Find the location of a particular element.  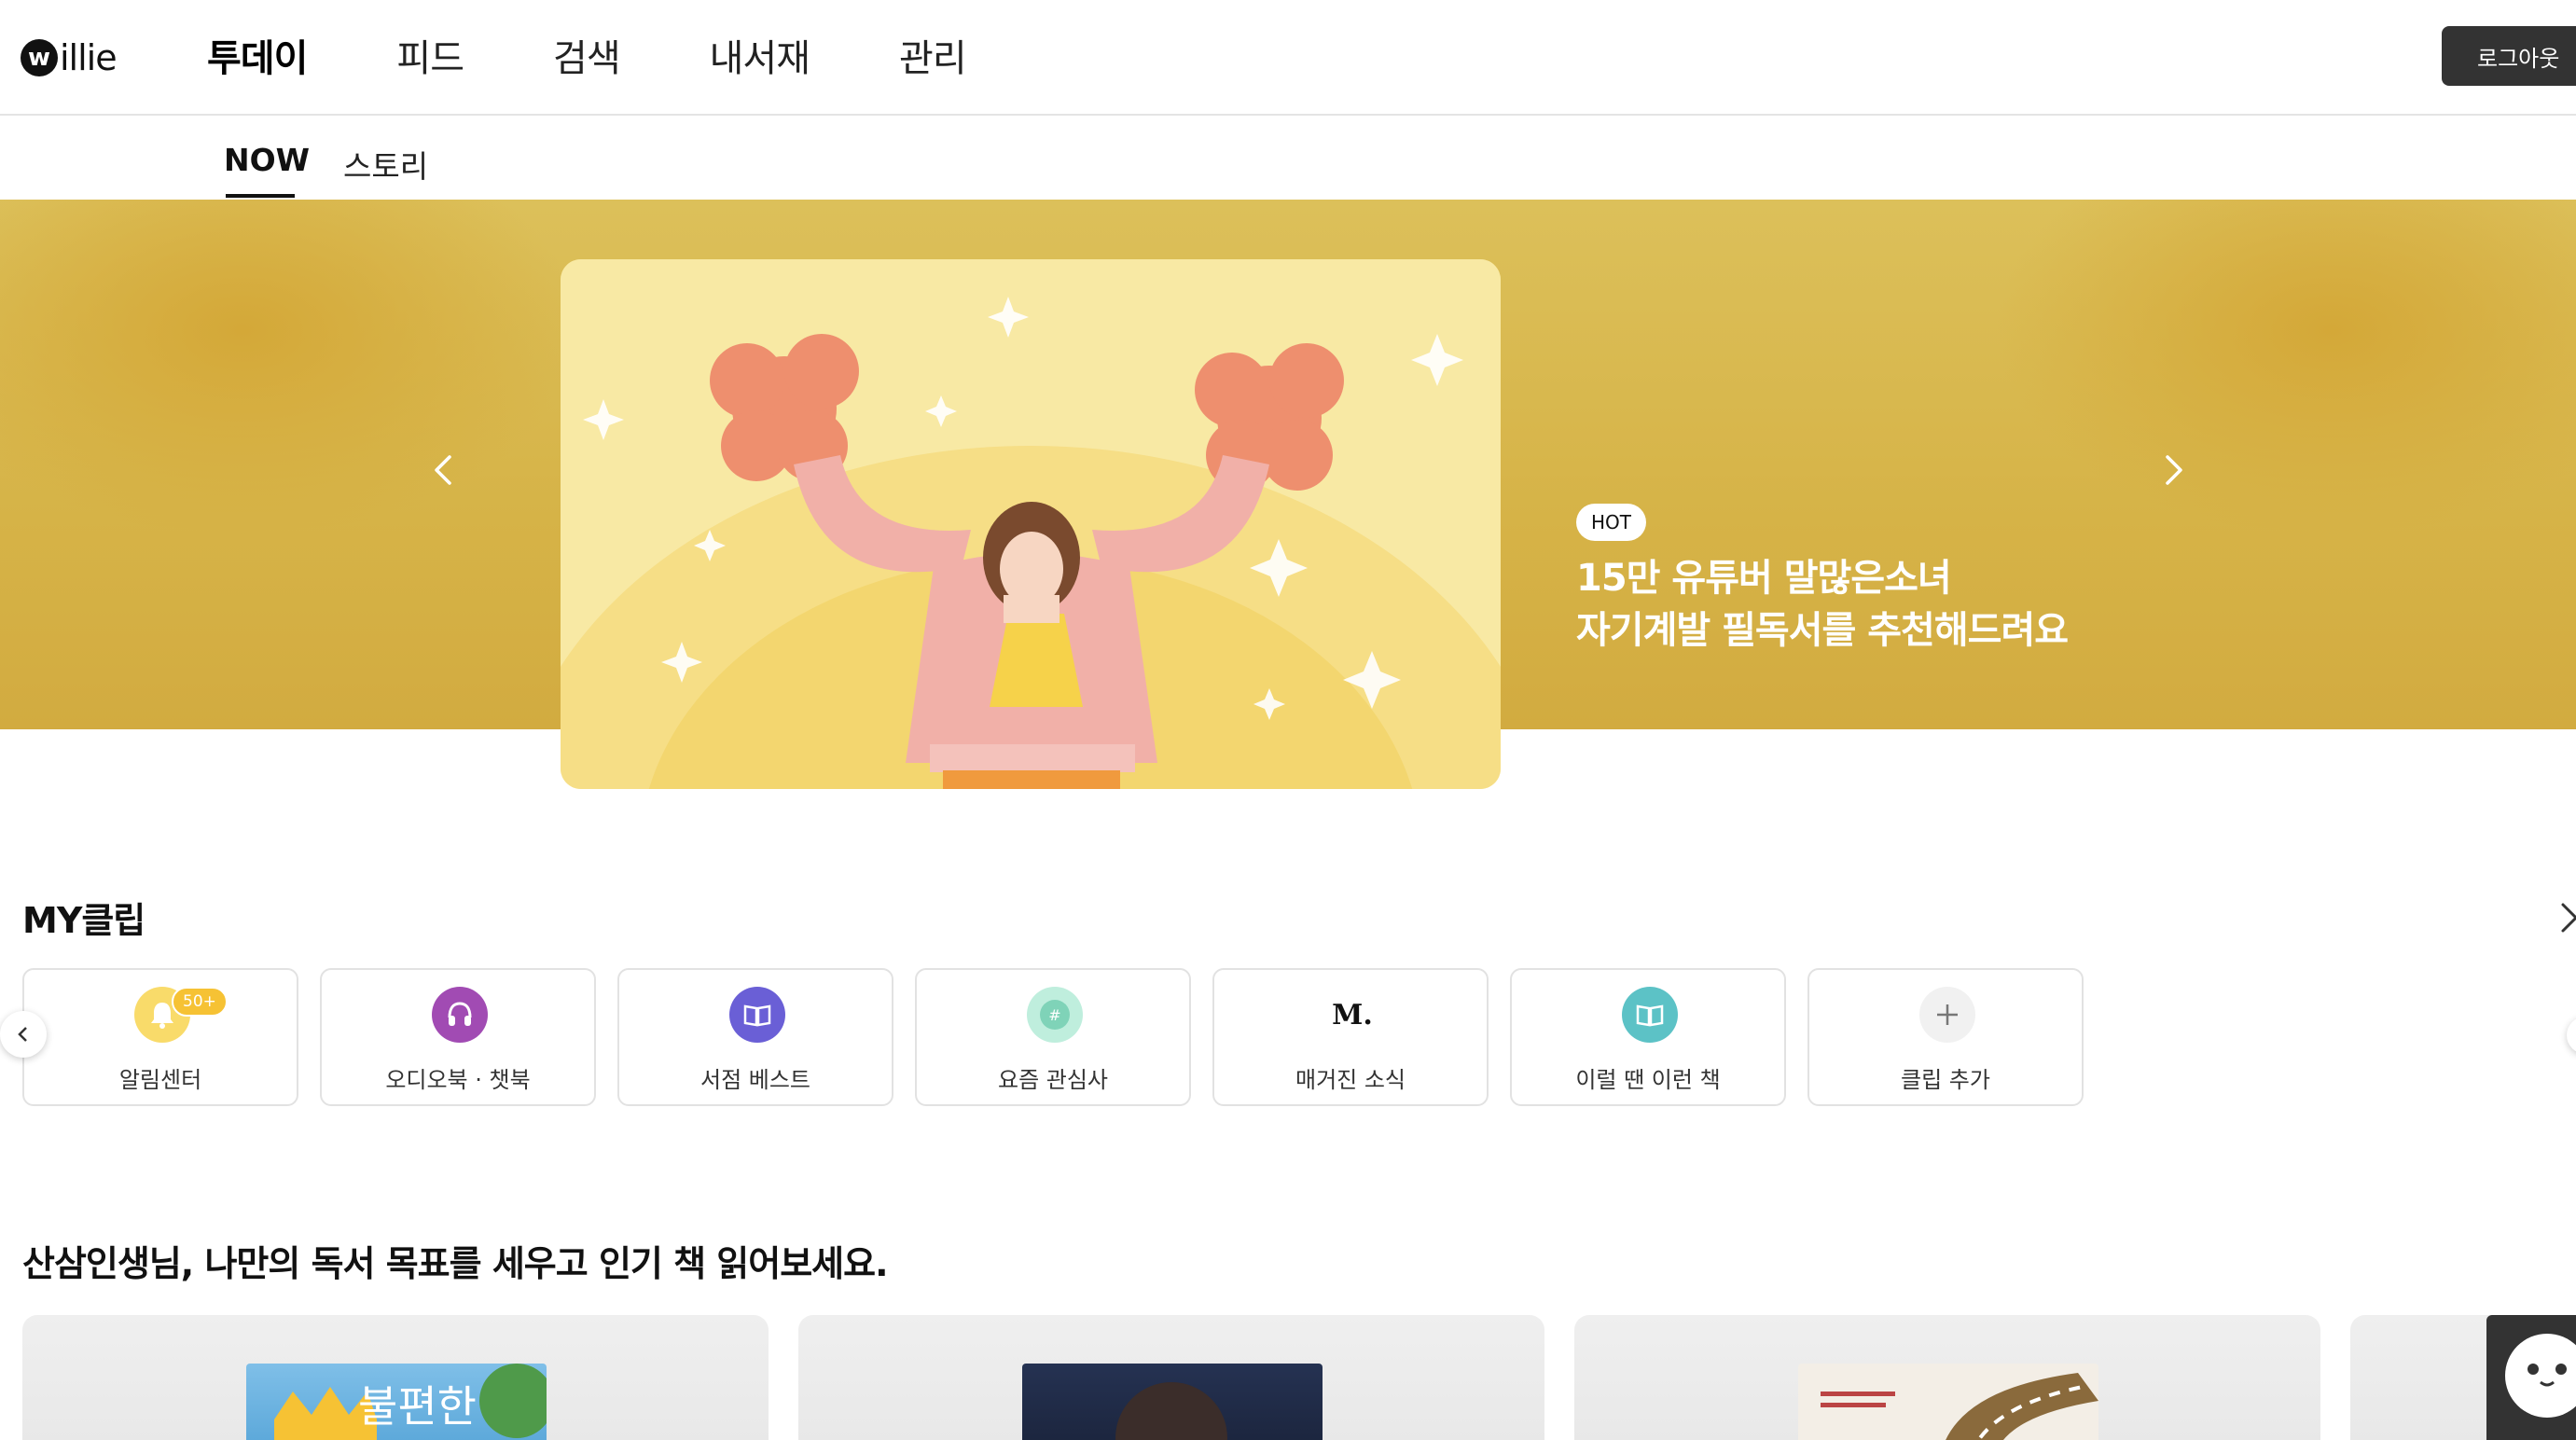

myclip-title: MY클립 is located at coordinates (83, 920).